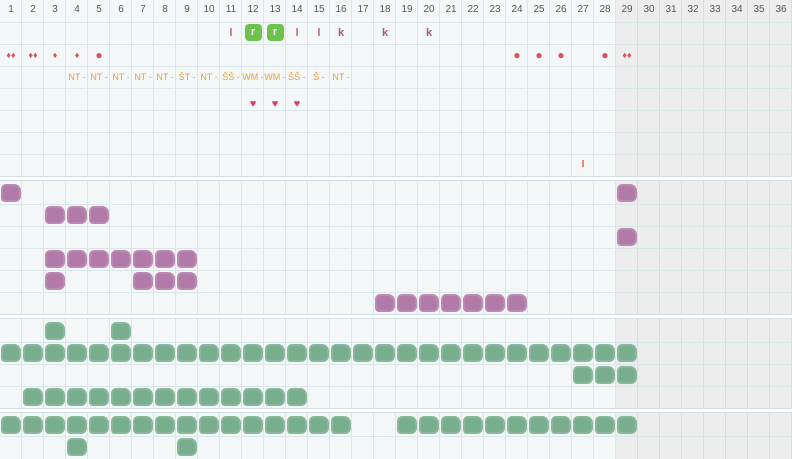  What do you see at coordinates (429, 33) in the screenshot?
I see `day-symbol-letter: k` at bounding box center [429, 33].